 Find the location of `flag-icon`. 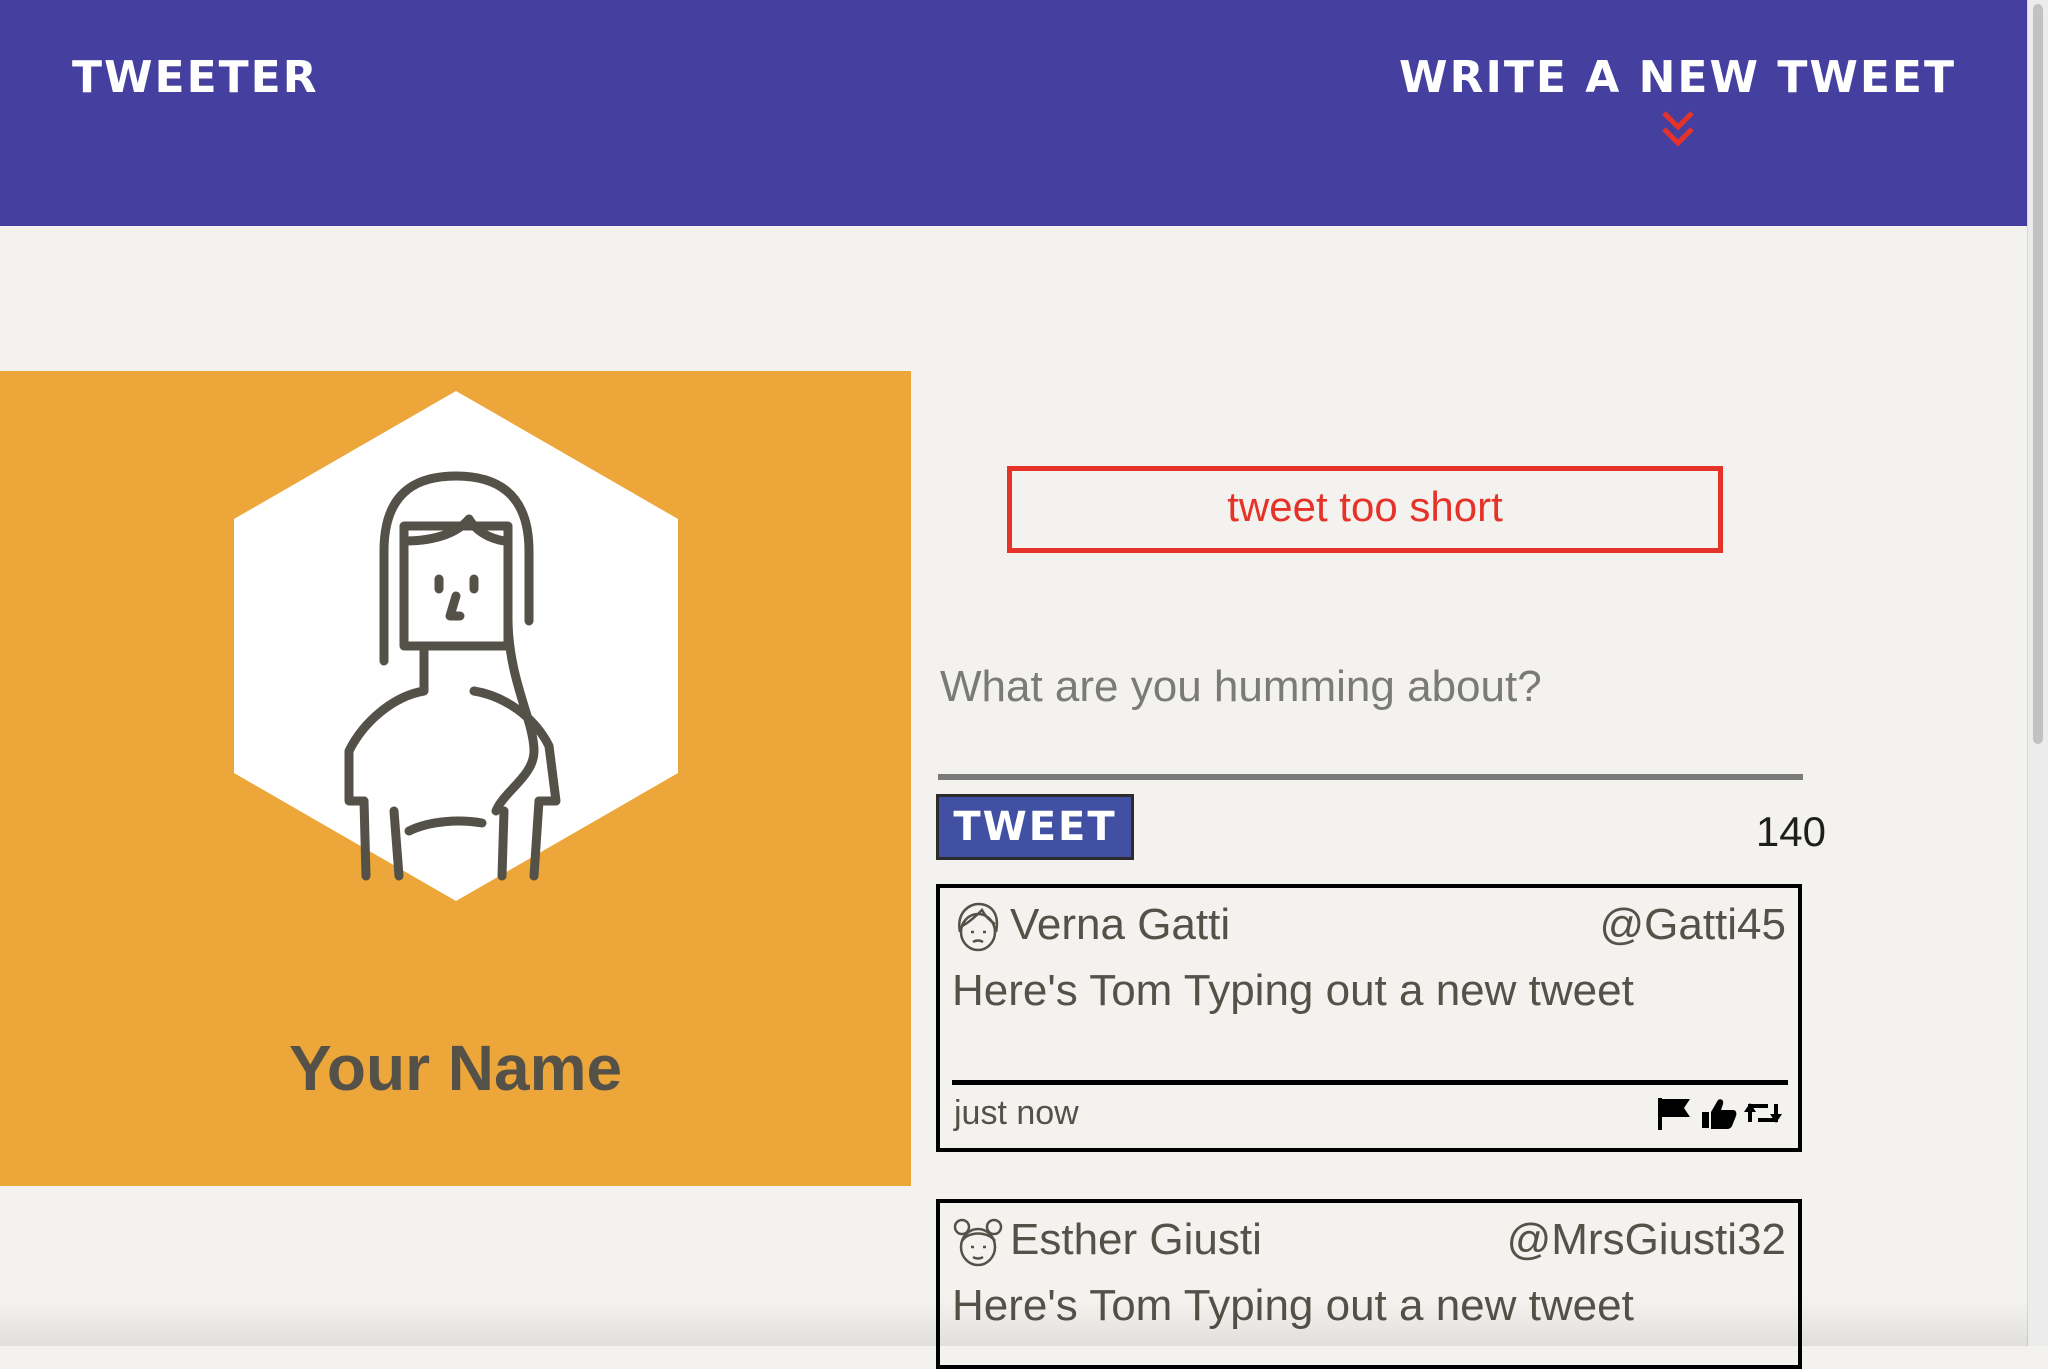

flag-icon is located at coordinates (1675, 1113).